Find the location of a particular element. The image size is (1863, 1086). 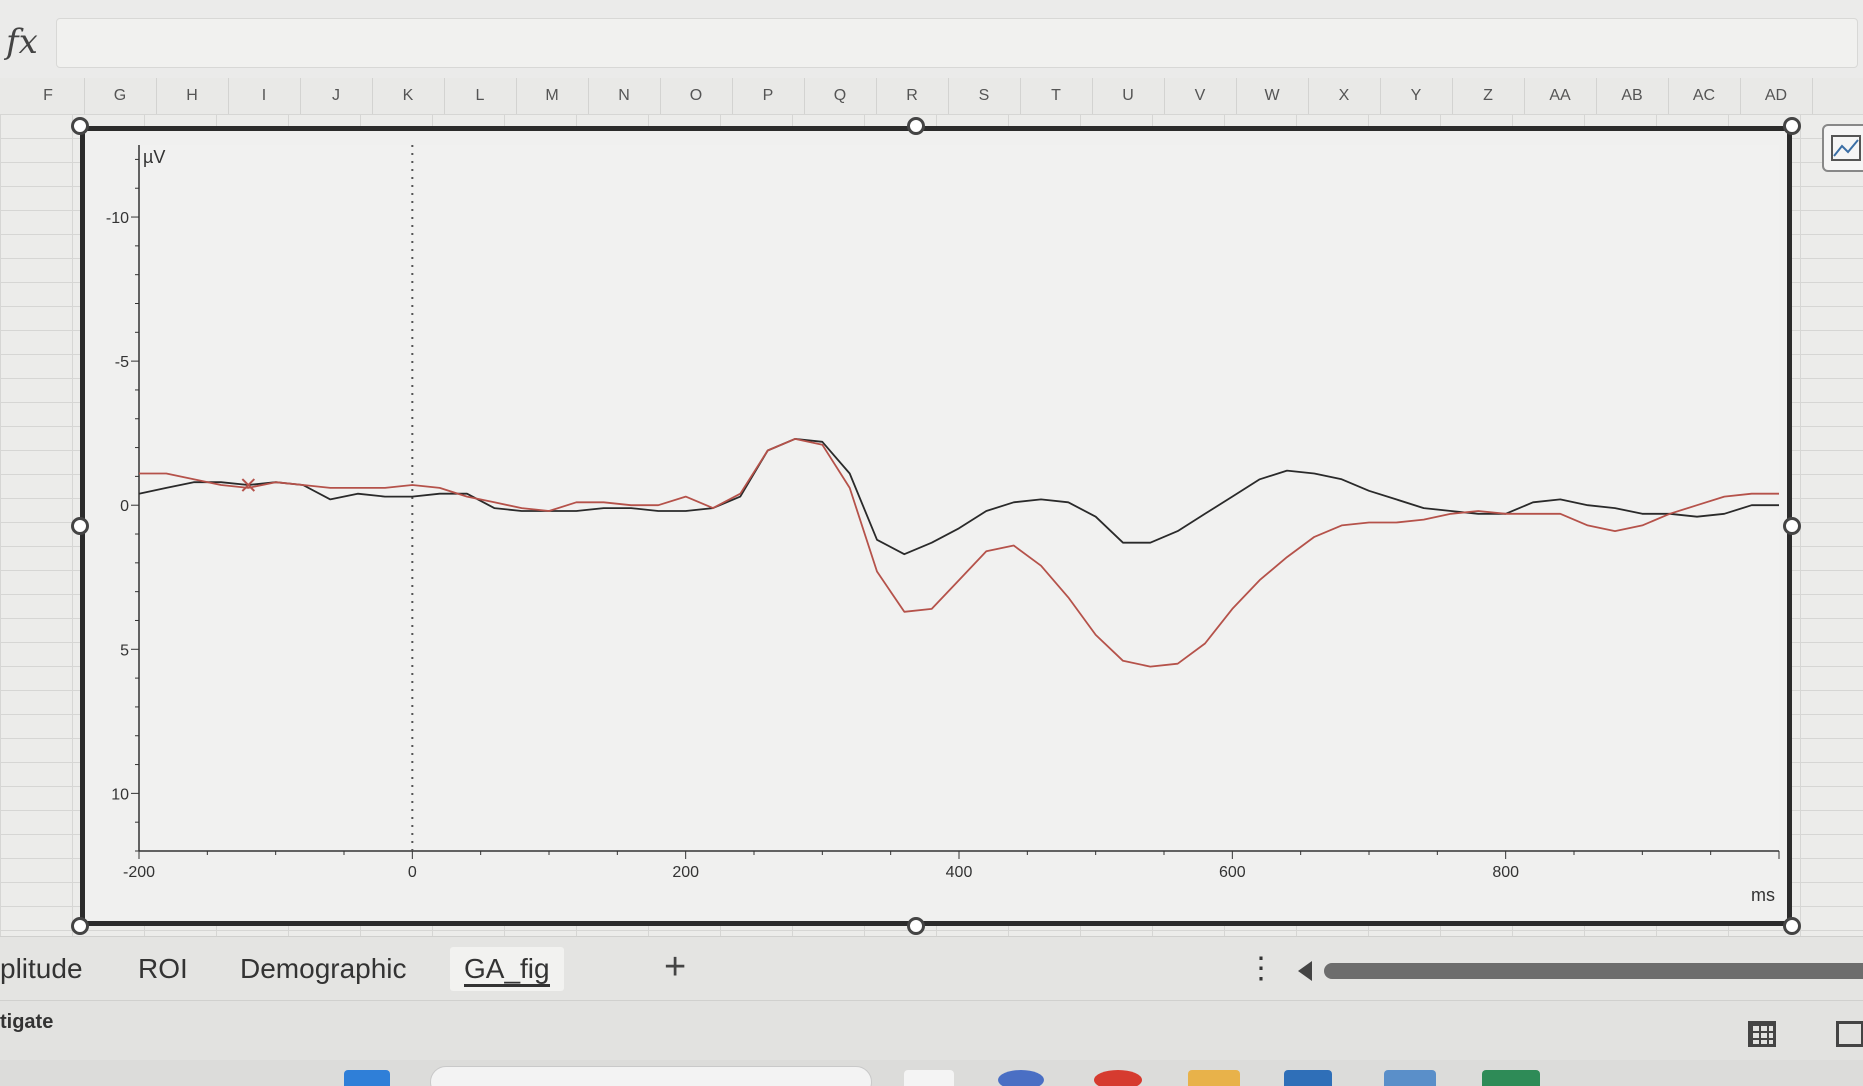

x-tick-label: 800 is located at coordinates (1505, 872).